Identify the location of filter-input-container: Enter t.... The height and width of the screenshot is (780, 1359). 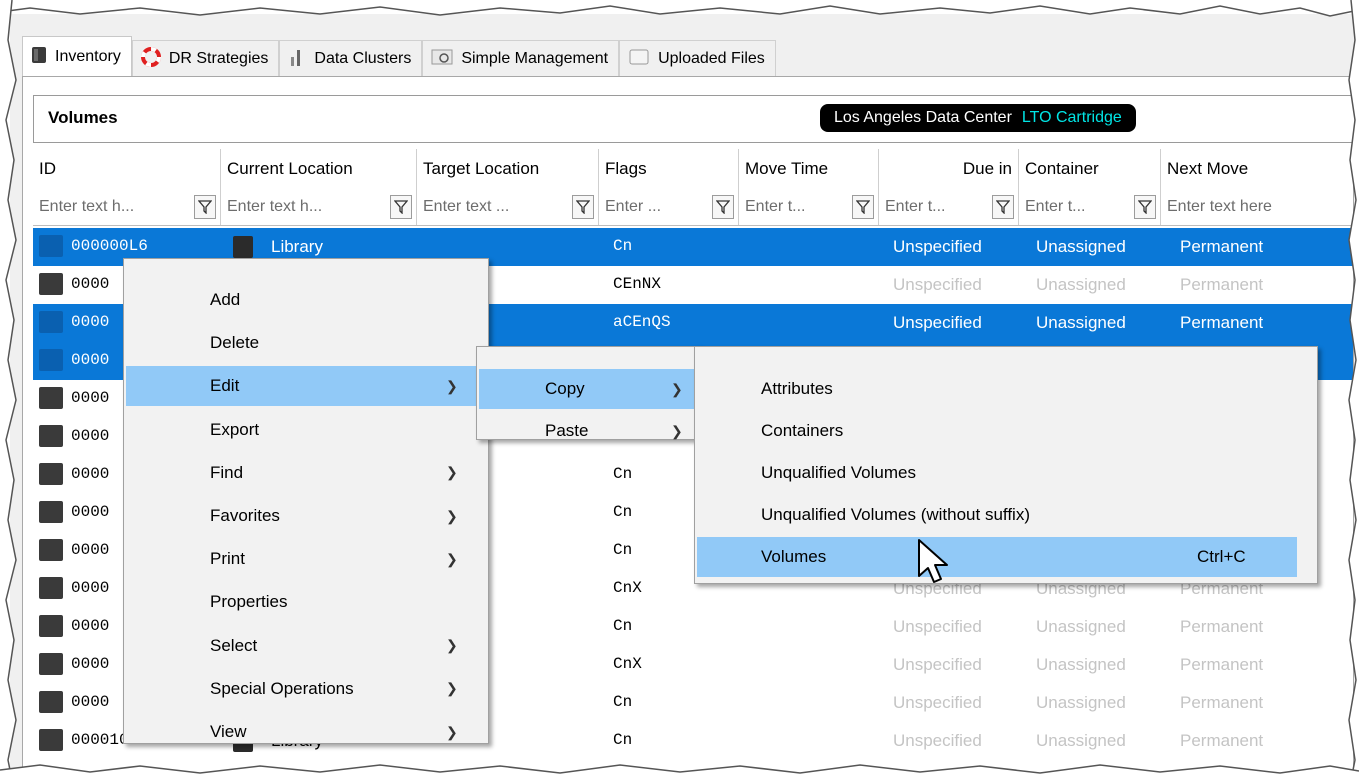
(1055, 207).